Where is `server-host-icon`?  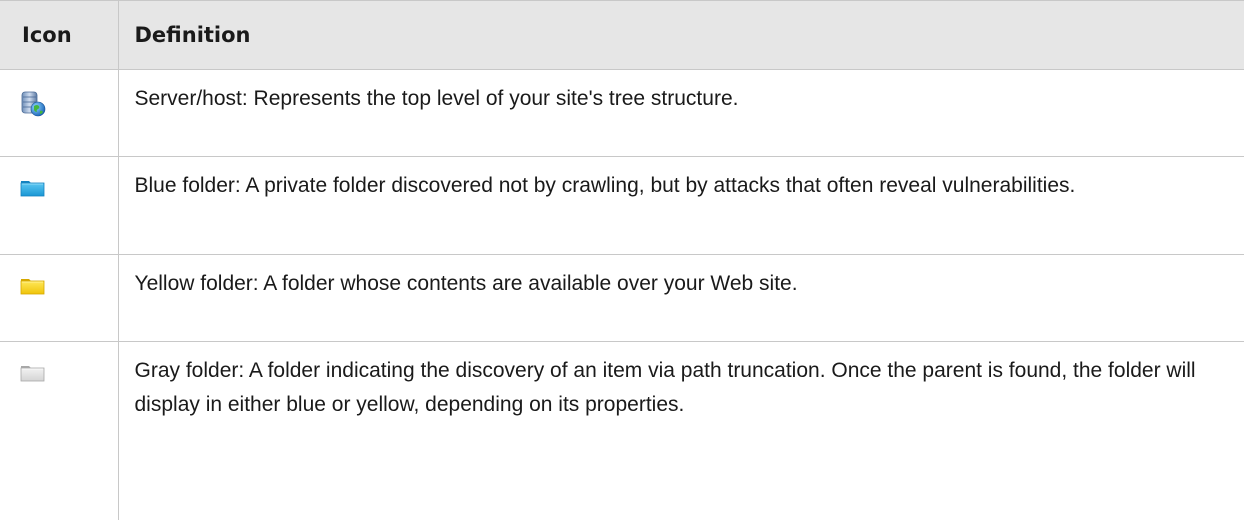
server-host-icon is located at coordinates (69, 104).